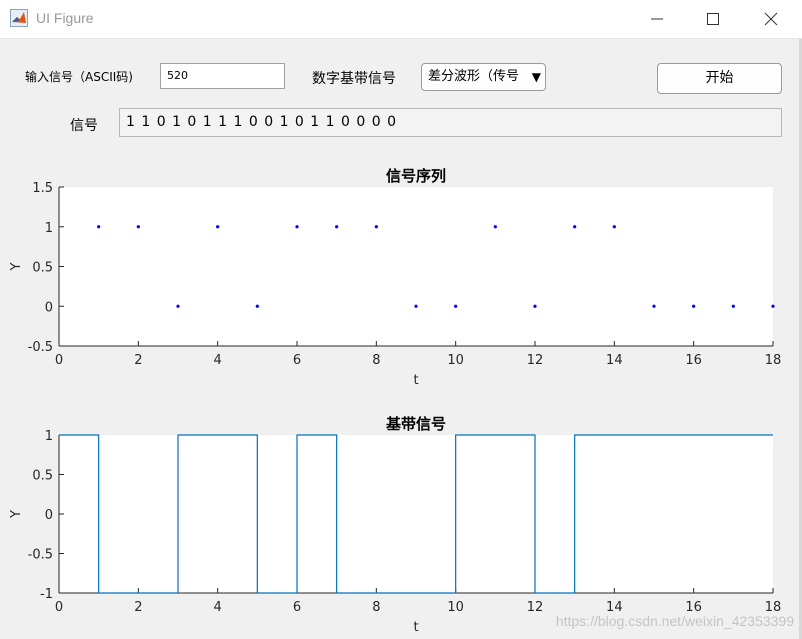  What do you see at coordinates (222, 76) in the screenshot?
I see `ascii-input-field: 520` at bounding box center [222, 76].